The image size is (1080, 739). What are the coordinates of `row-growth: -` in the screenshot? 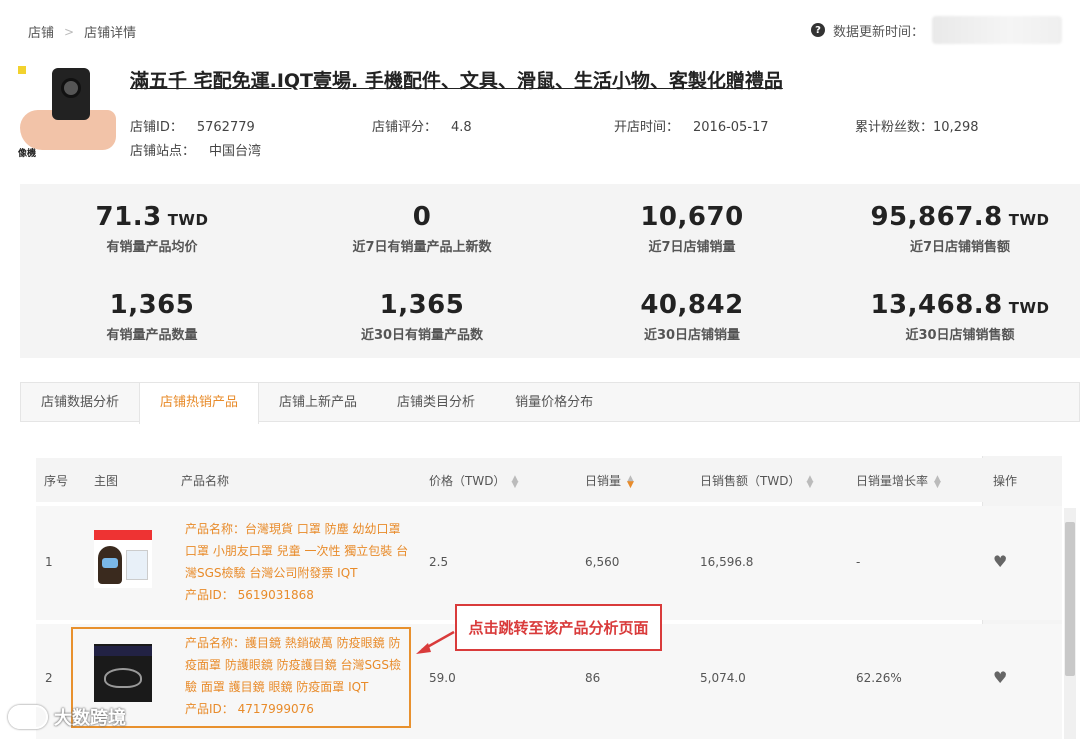 It's located at (858, 562).